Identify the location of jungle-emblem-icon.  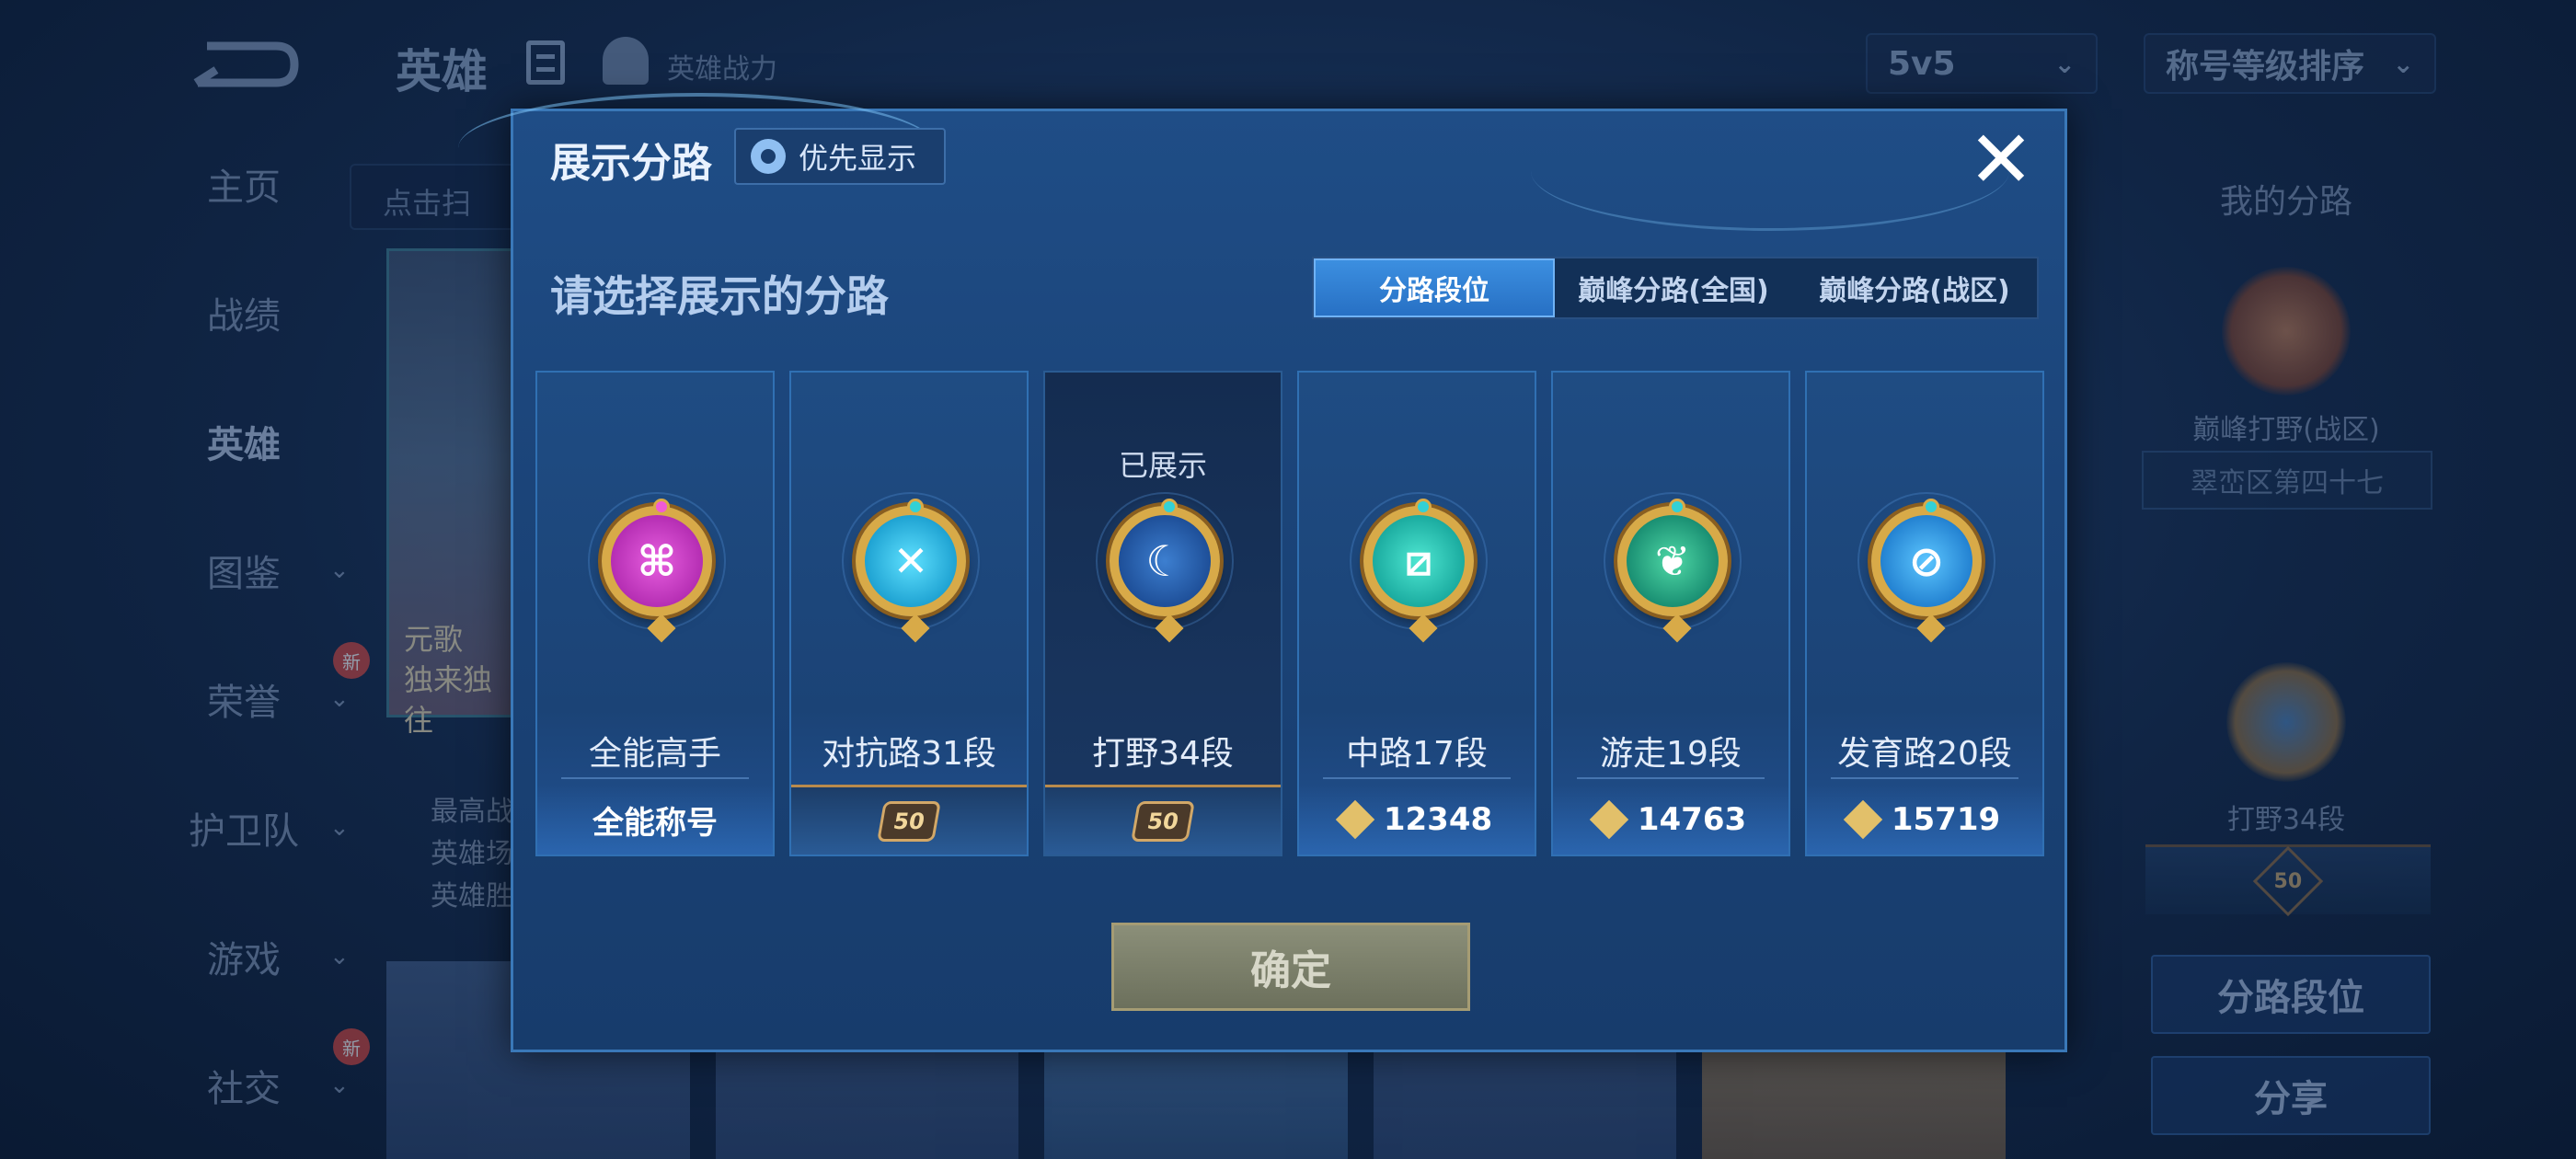
(2286, 722).